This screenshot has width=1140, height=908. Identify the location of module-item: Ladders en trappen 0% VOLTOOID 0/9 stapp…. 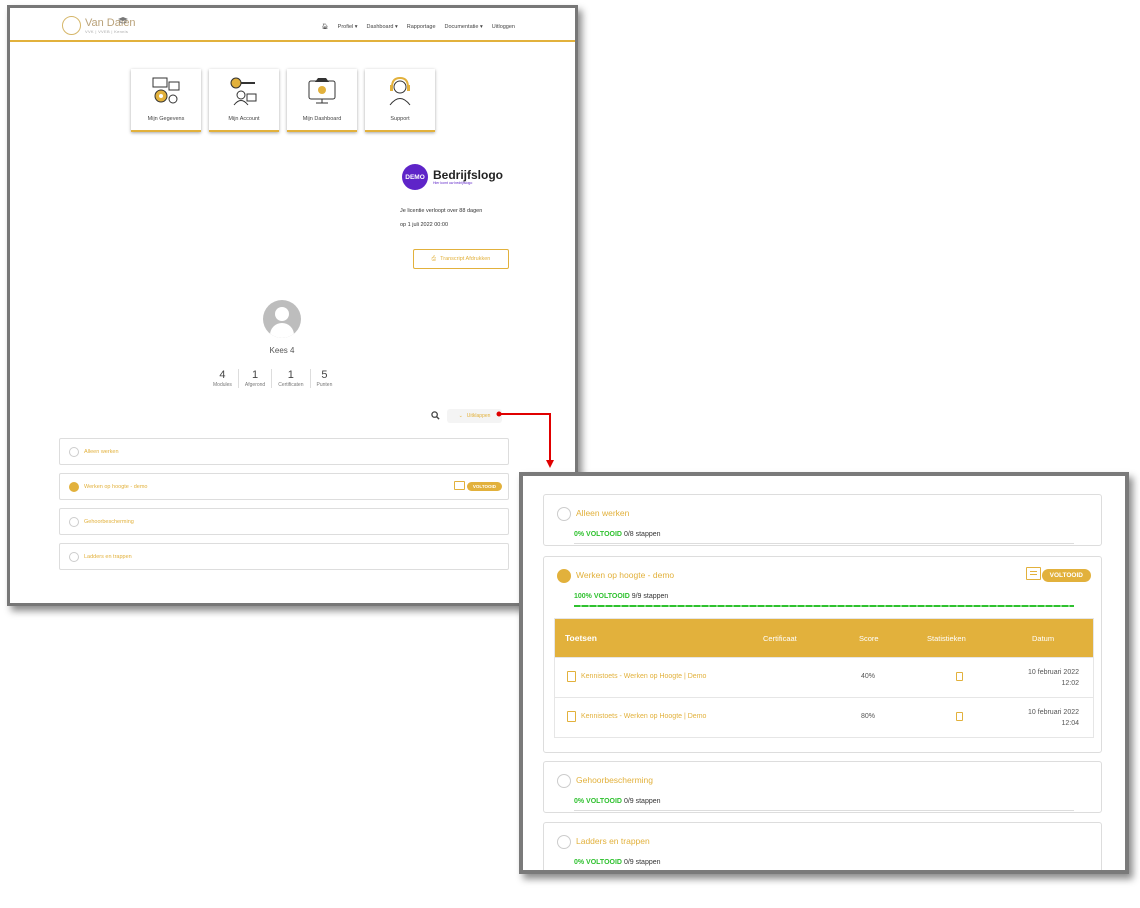
(822, 847).